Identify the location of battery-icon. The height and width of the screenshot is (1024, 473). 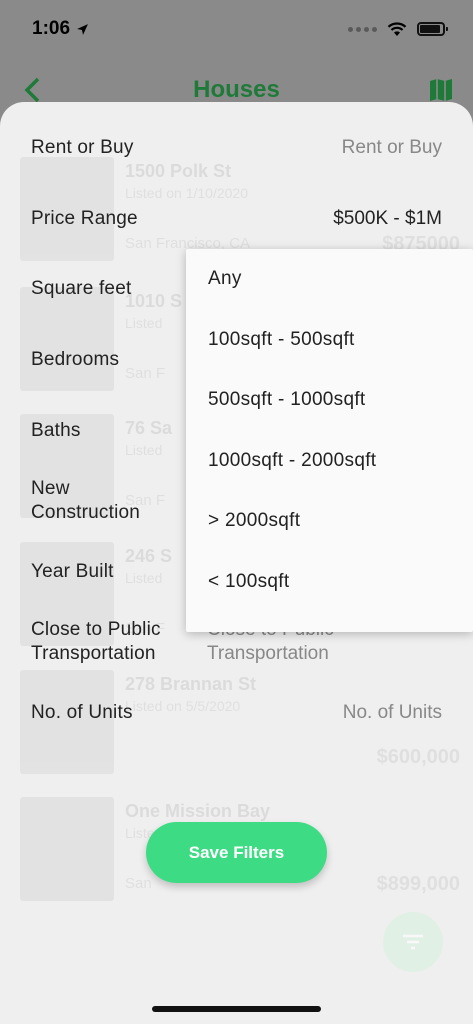
(432, 29).